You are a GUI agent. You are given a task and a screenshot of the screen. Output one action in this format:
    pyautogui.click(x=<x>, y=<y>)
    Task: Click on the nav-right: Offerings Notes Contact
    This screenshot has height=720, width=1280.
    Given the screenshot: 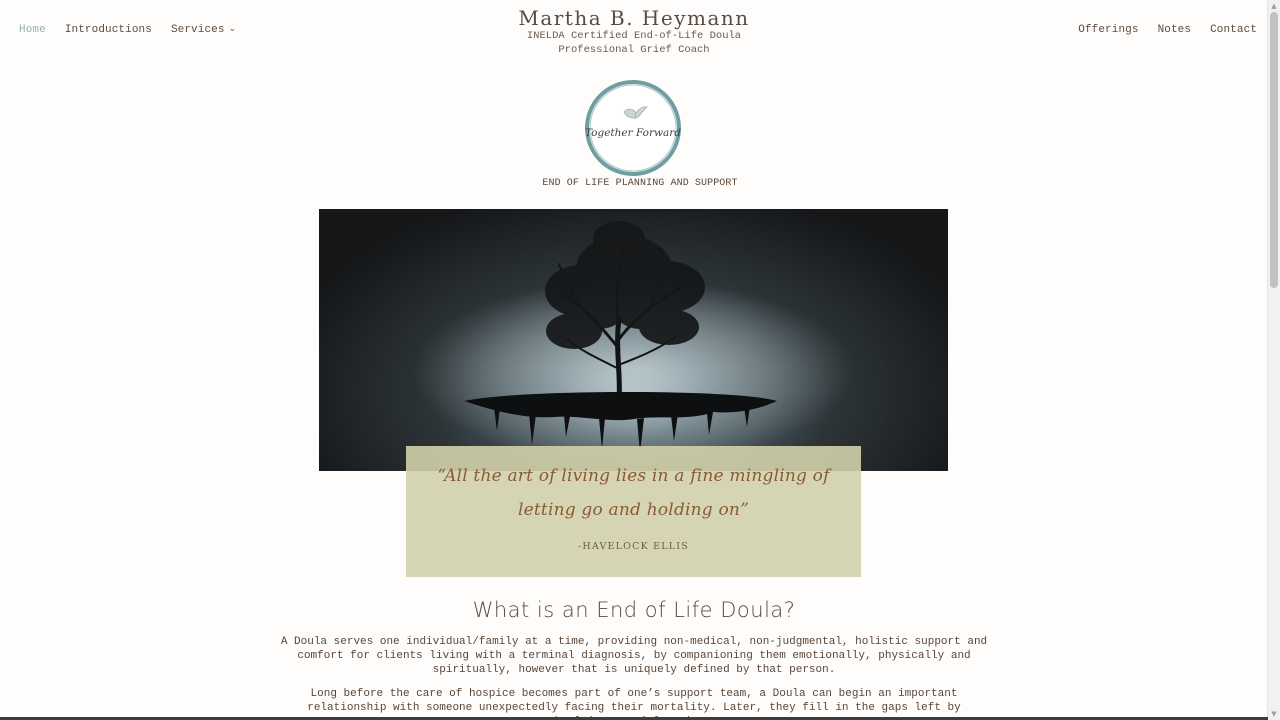 What is the action you would take?
    pyautogui.click(x=1167, y=30)
    